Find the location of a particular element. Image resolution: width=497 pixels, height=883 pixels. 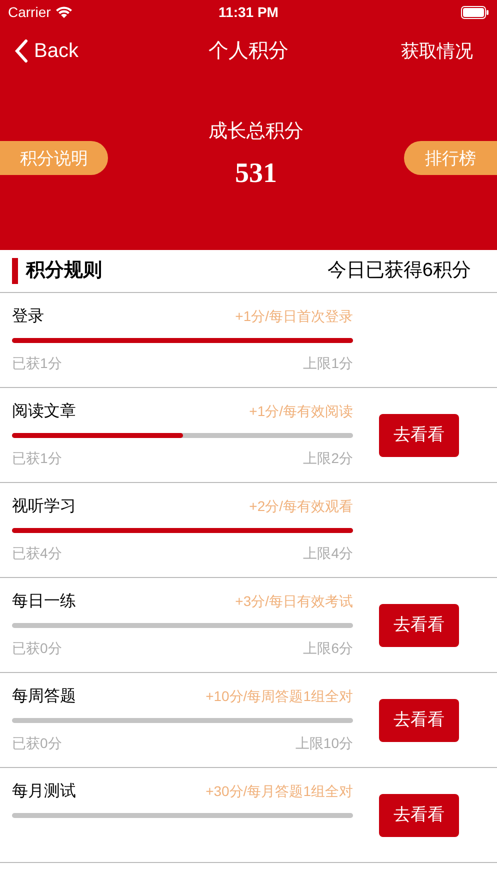

rule-bonus: +1分/每日首次登录 is located at coordinates (294, 316).